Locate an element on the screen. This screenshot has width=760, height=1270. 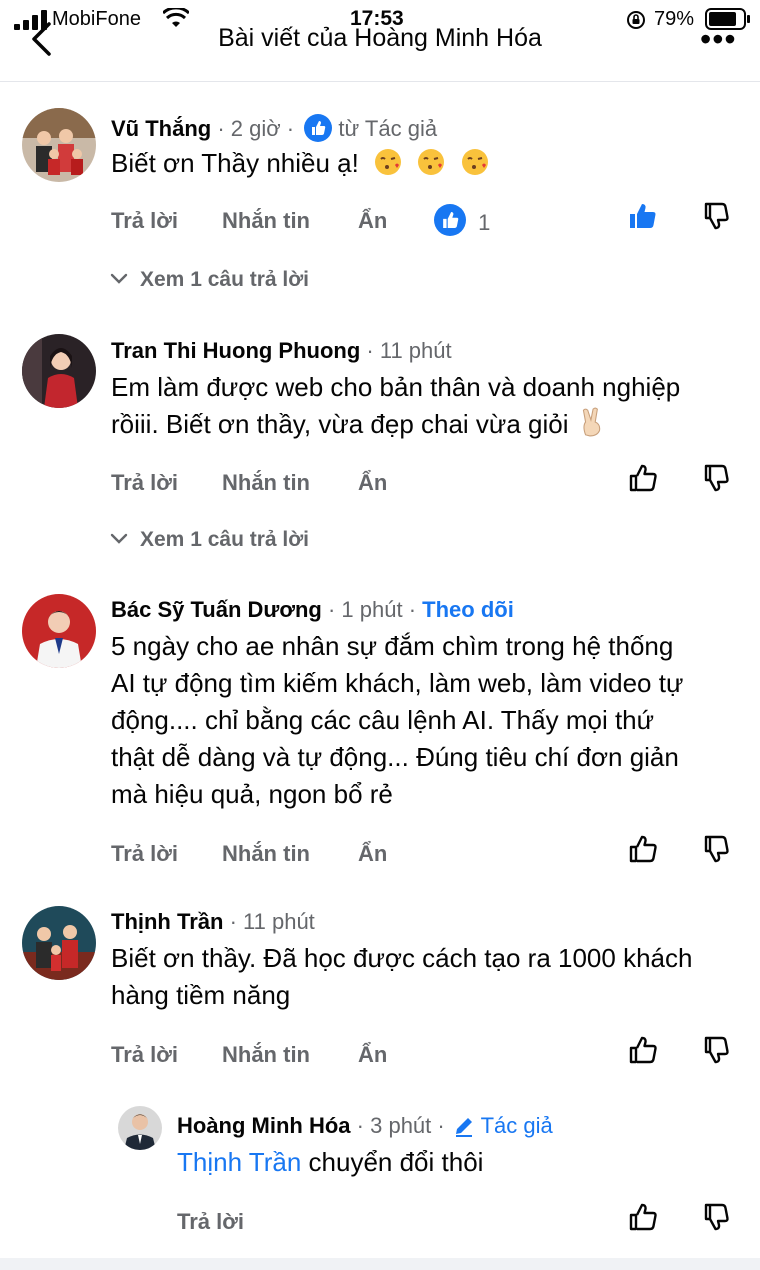
more-options-icon: ••• is located at coordinates (718, 39).